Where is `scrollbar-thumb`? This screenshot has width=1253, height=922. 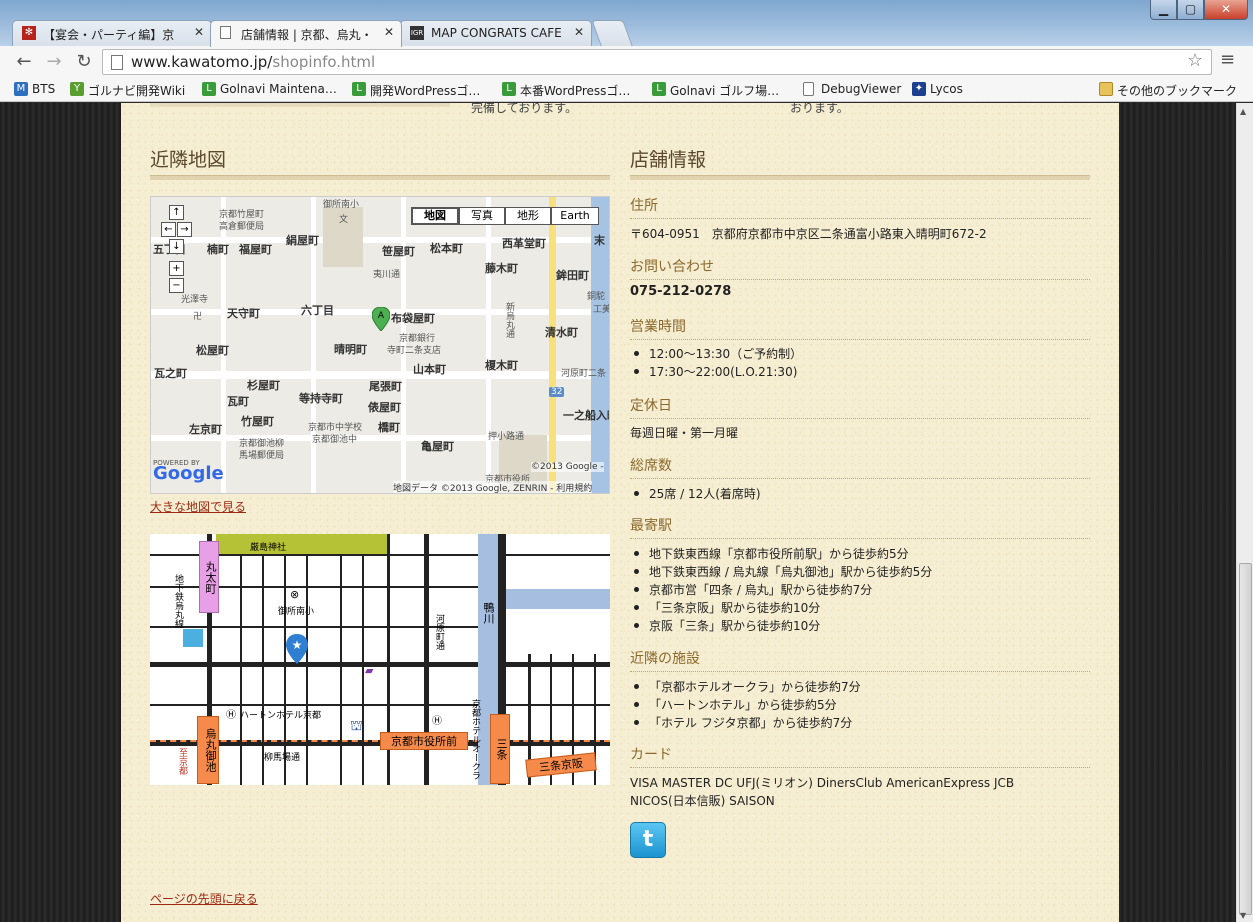 scrollbar-thumb is located at coordinates (1245, 739).